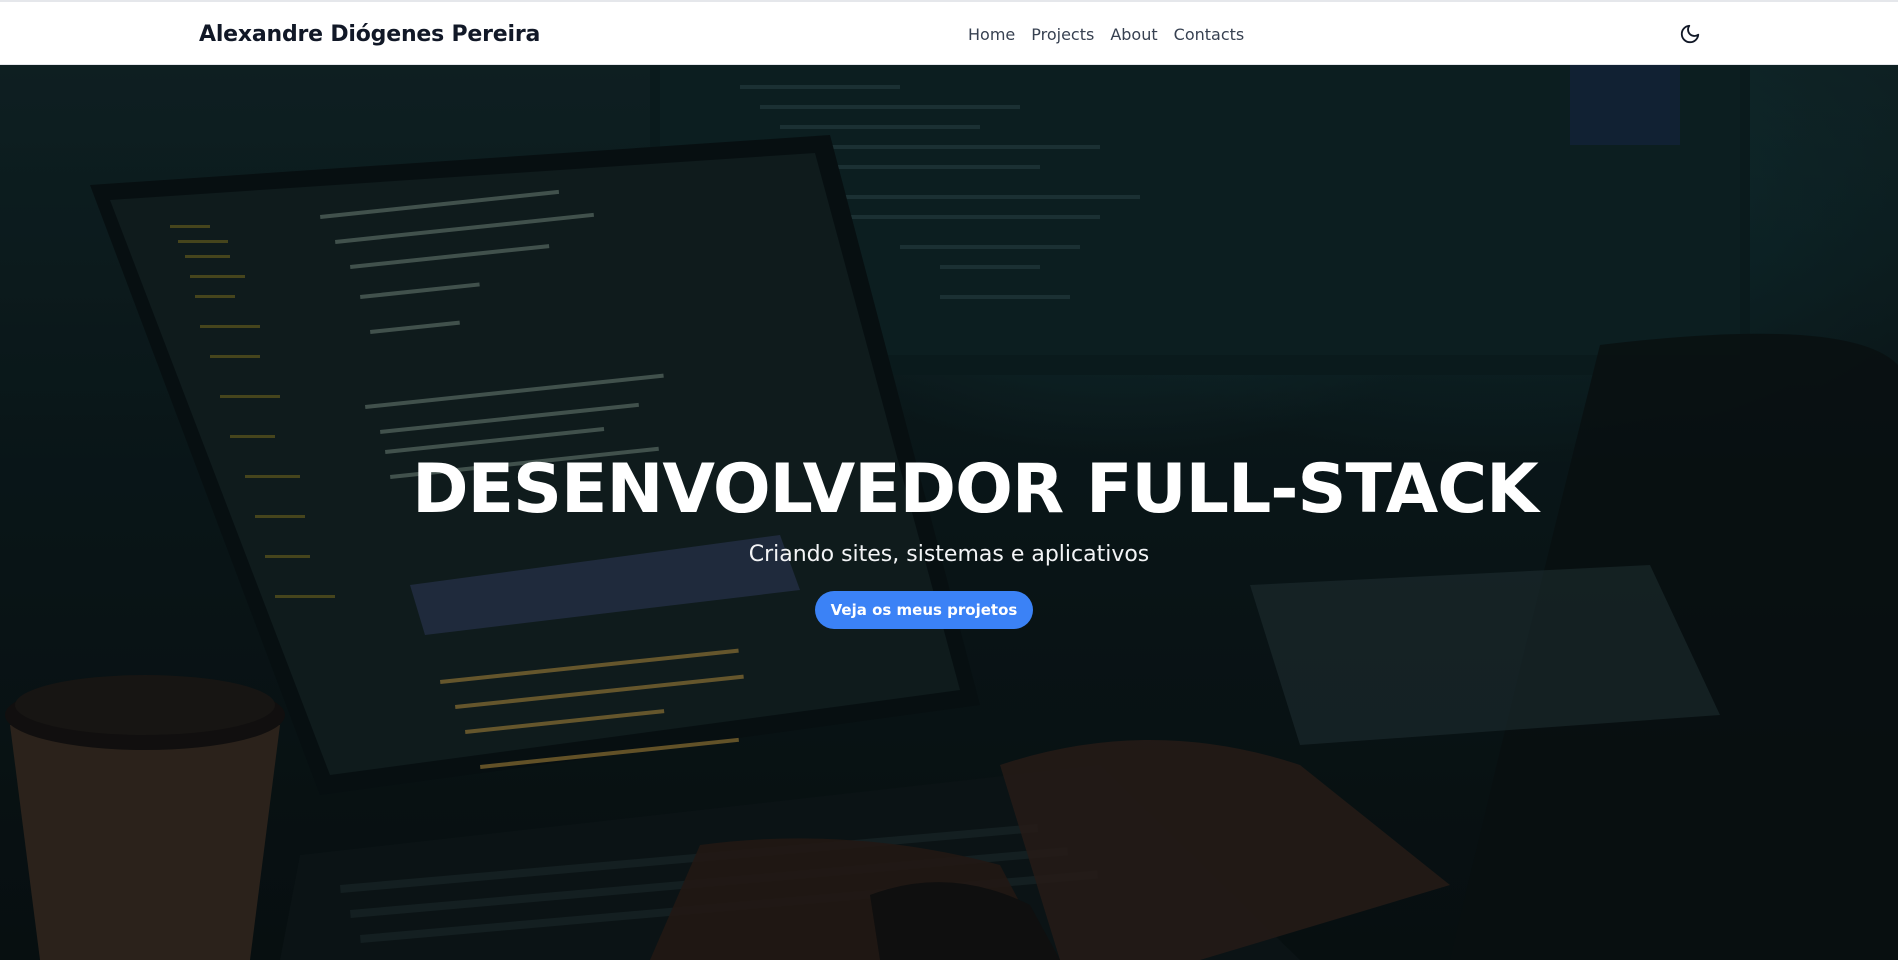  What do you see at coordinates (975, 489) in the screenshot?
I see `hero-title: DESENVOLVEDOR FULL-STACK` at bounding box center [975, 489].